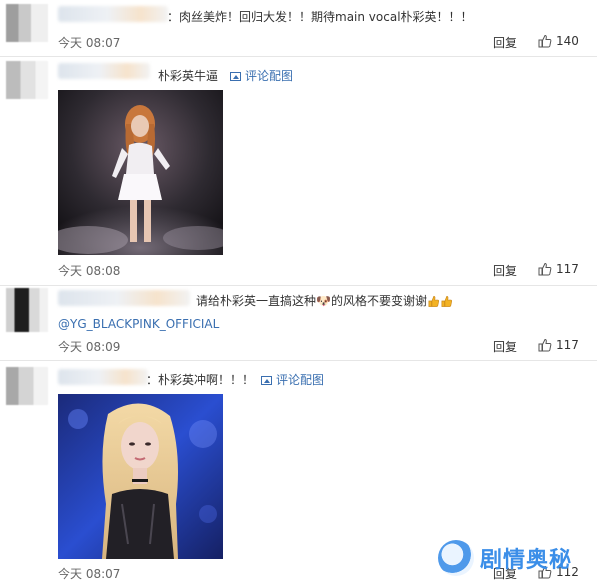  I want to click on like-button: 140, so click(558, 41).